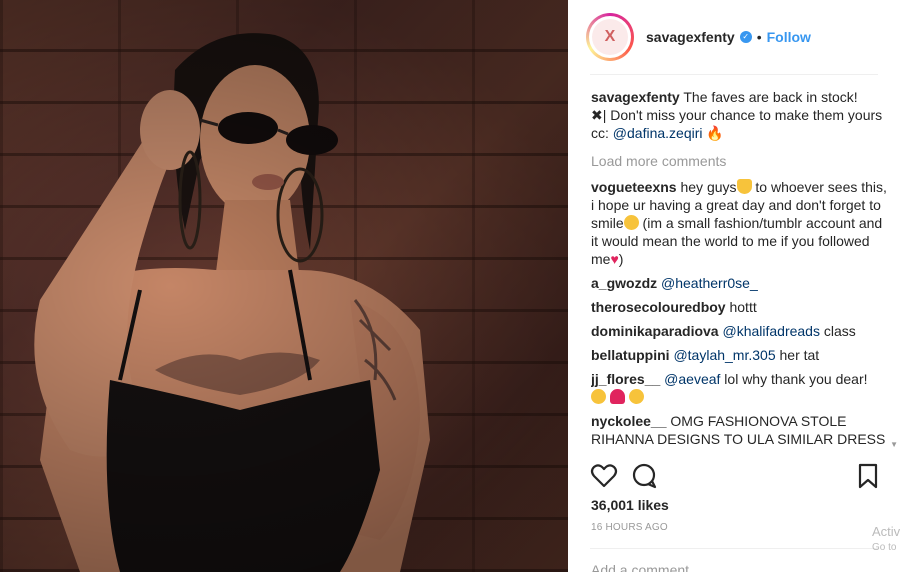 The width and height of the screenshot is (900, 572). I want to click on heart-eyes-icon, so click(636, 396).